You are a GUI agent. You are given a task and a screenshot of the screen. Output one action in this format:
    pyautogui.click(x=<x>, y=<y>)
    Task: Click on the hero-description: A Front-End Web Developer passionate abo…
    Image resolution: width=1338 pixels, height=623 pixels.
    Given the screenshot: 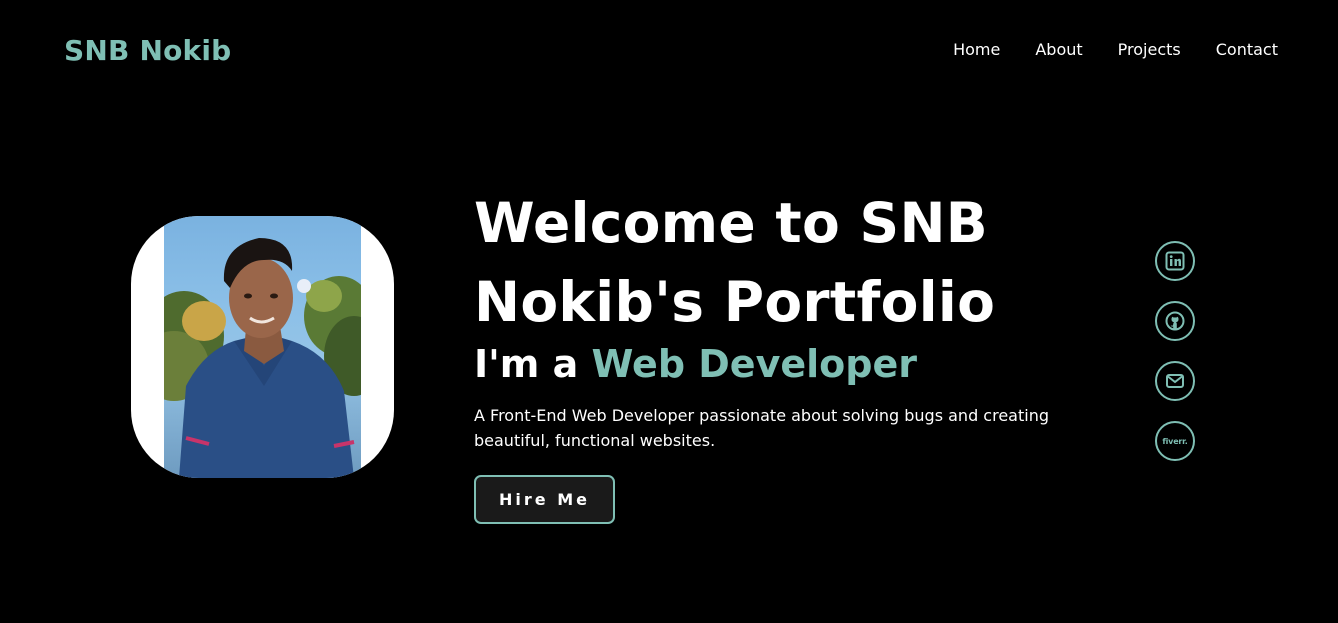 What is the action you would take?
    pyautogui.click(x=761, y=428)
    